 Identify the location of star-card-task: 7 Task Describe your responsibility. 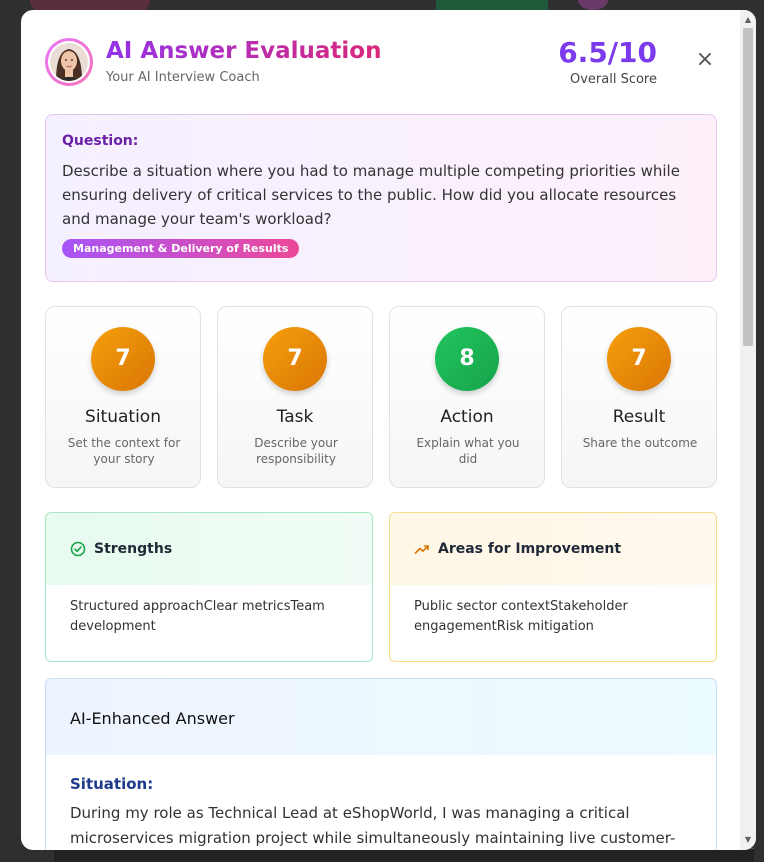
(295, 397).